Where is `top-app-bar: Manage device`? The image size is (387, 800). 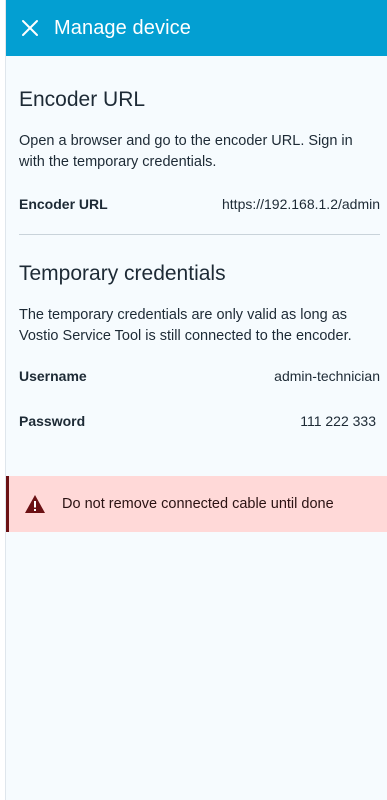 top-app-bar: Manage device is located at coordinates (196, 28).